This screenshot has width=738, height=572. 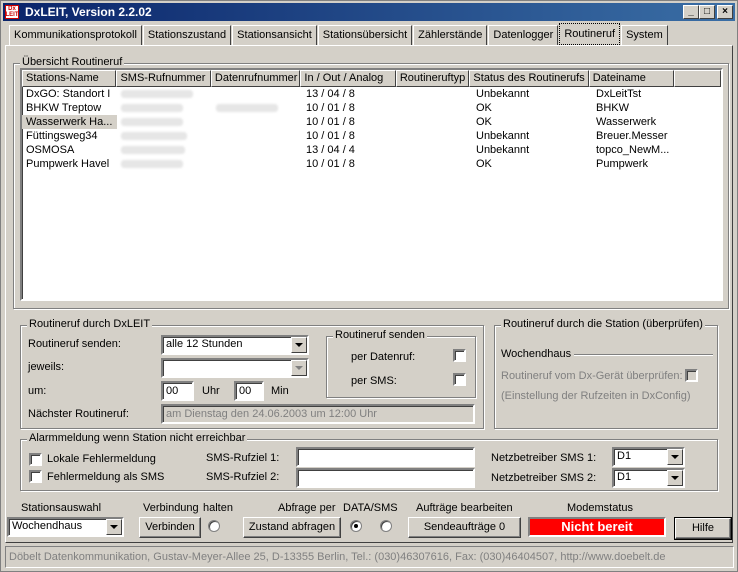 What do you see at coordinates (249, 391) in the screenshot?
I see `minute-input: 00` at bounding box center [249, 391].